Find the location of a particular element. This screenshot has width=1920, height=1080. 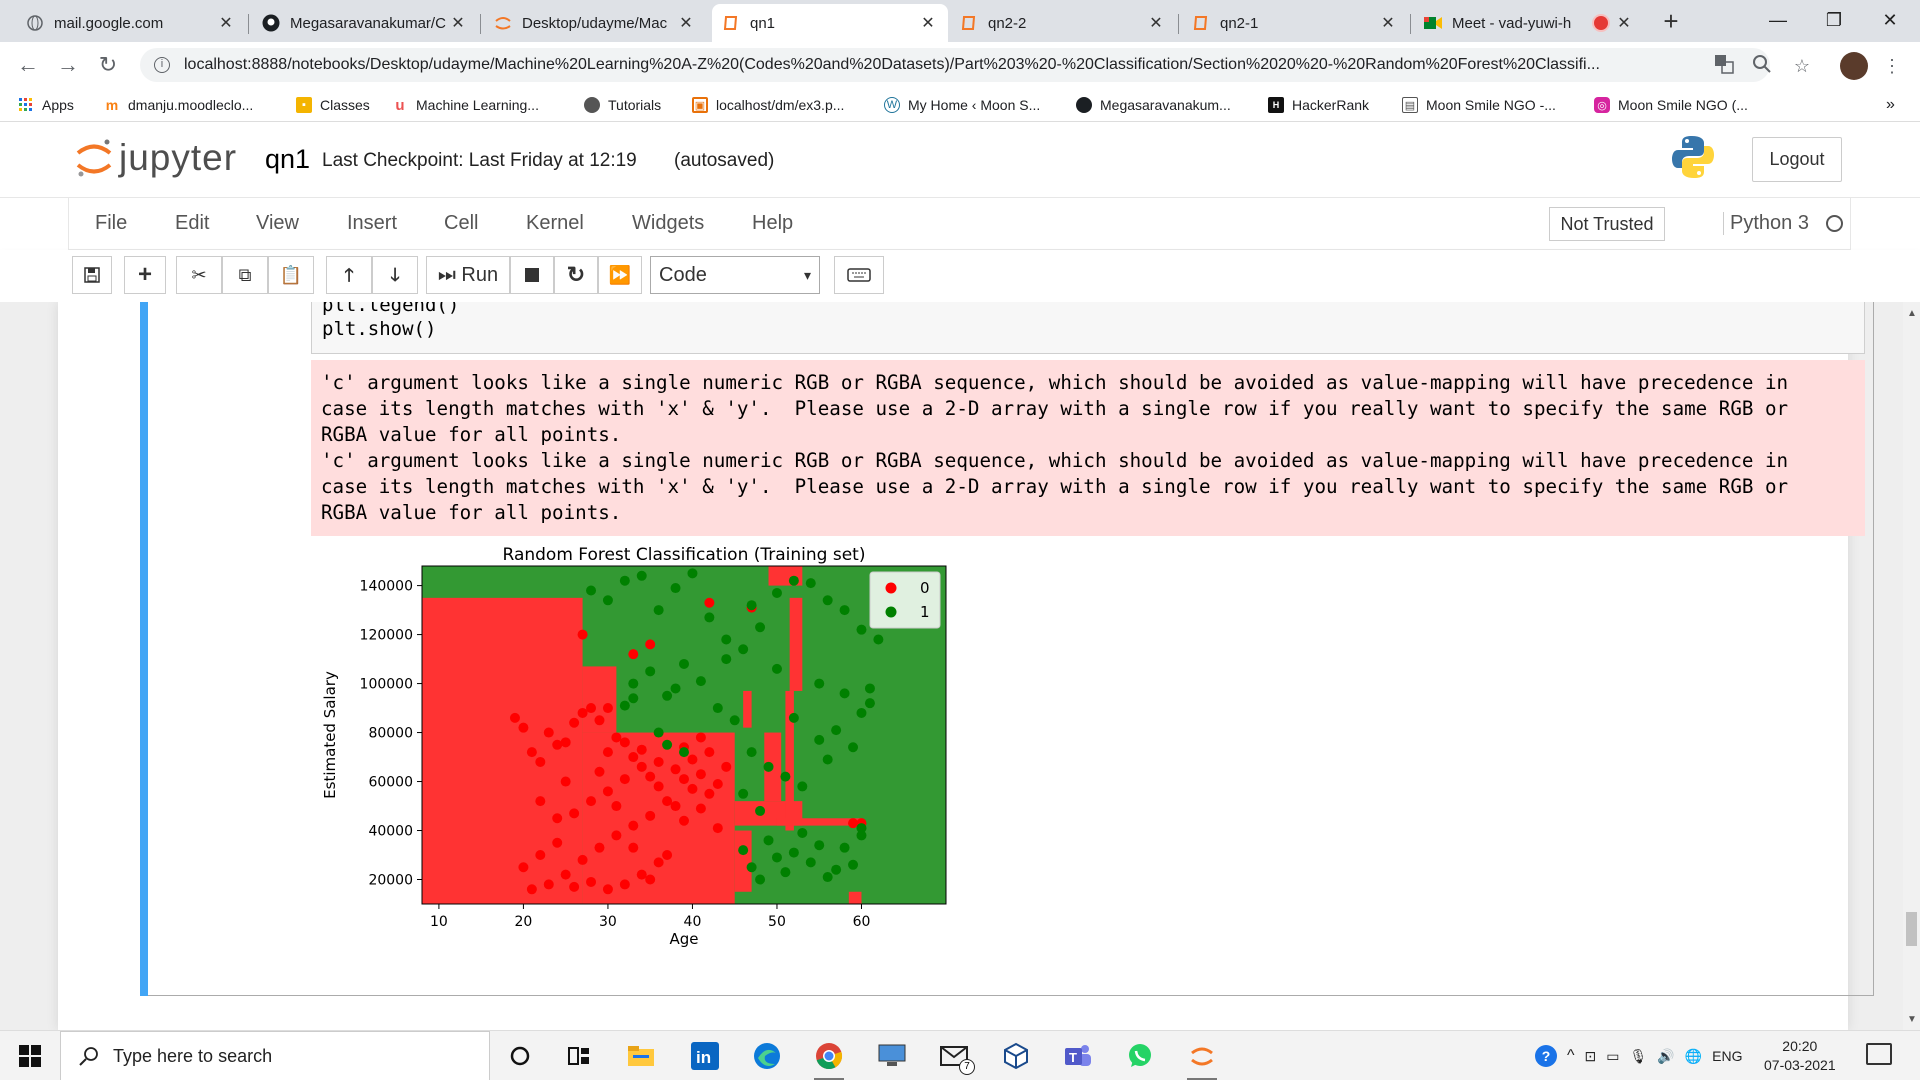

taskbar-search: Type here to search is located at coordinates (275, 1055).